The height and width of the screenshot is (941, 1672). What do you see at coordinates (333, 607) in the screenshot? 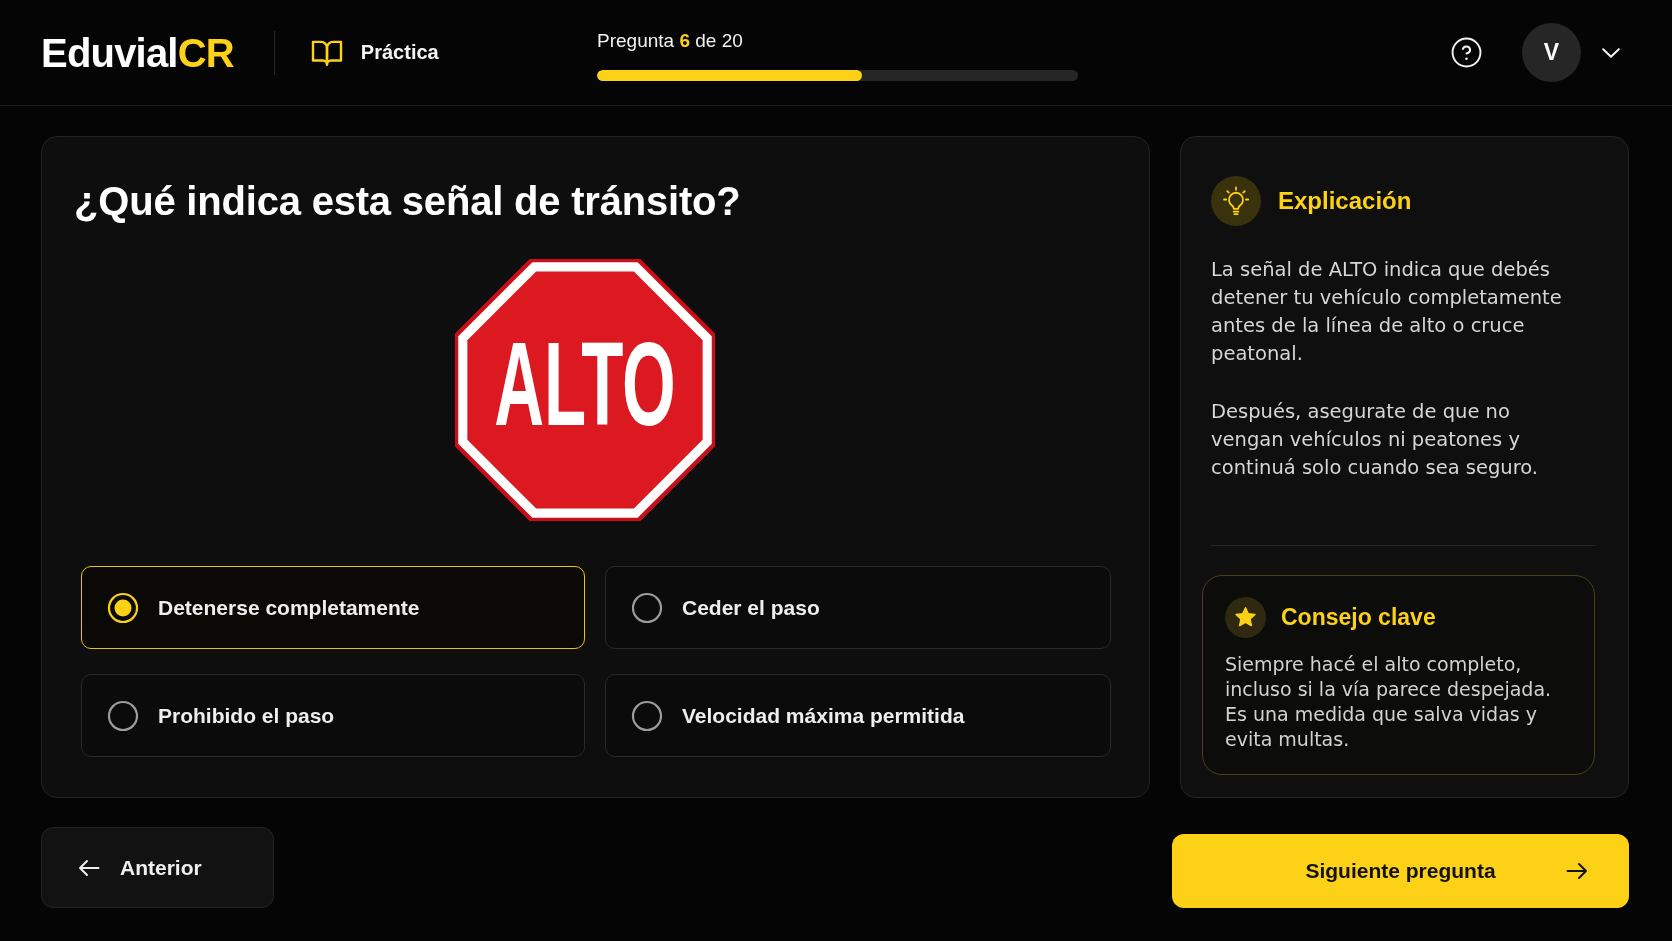
I see `answer-option: Detenerse completamente` at bounding box center [333, 607].